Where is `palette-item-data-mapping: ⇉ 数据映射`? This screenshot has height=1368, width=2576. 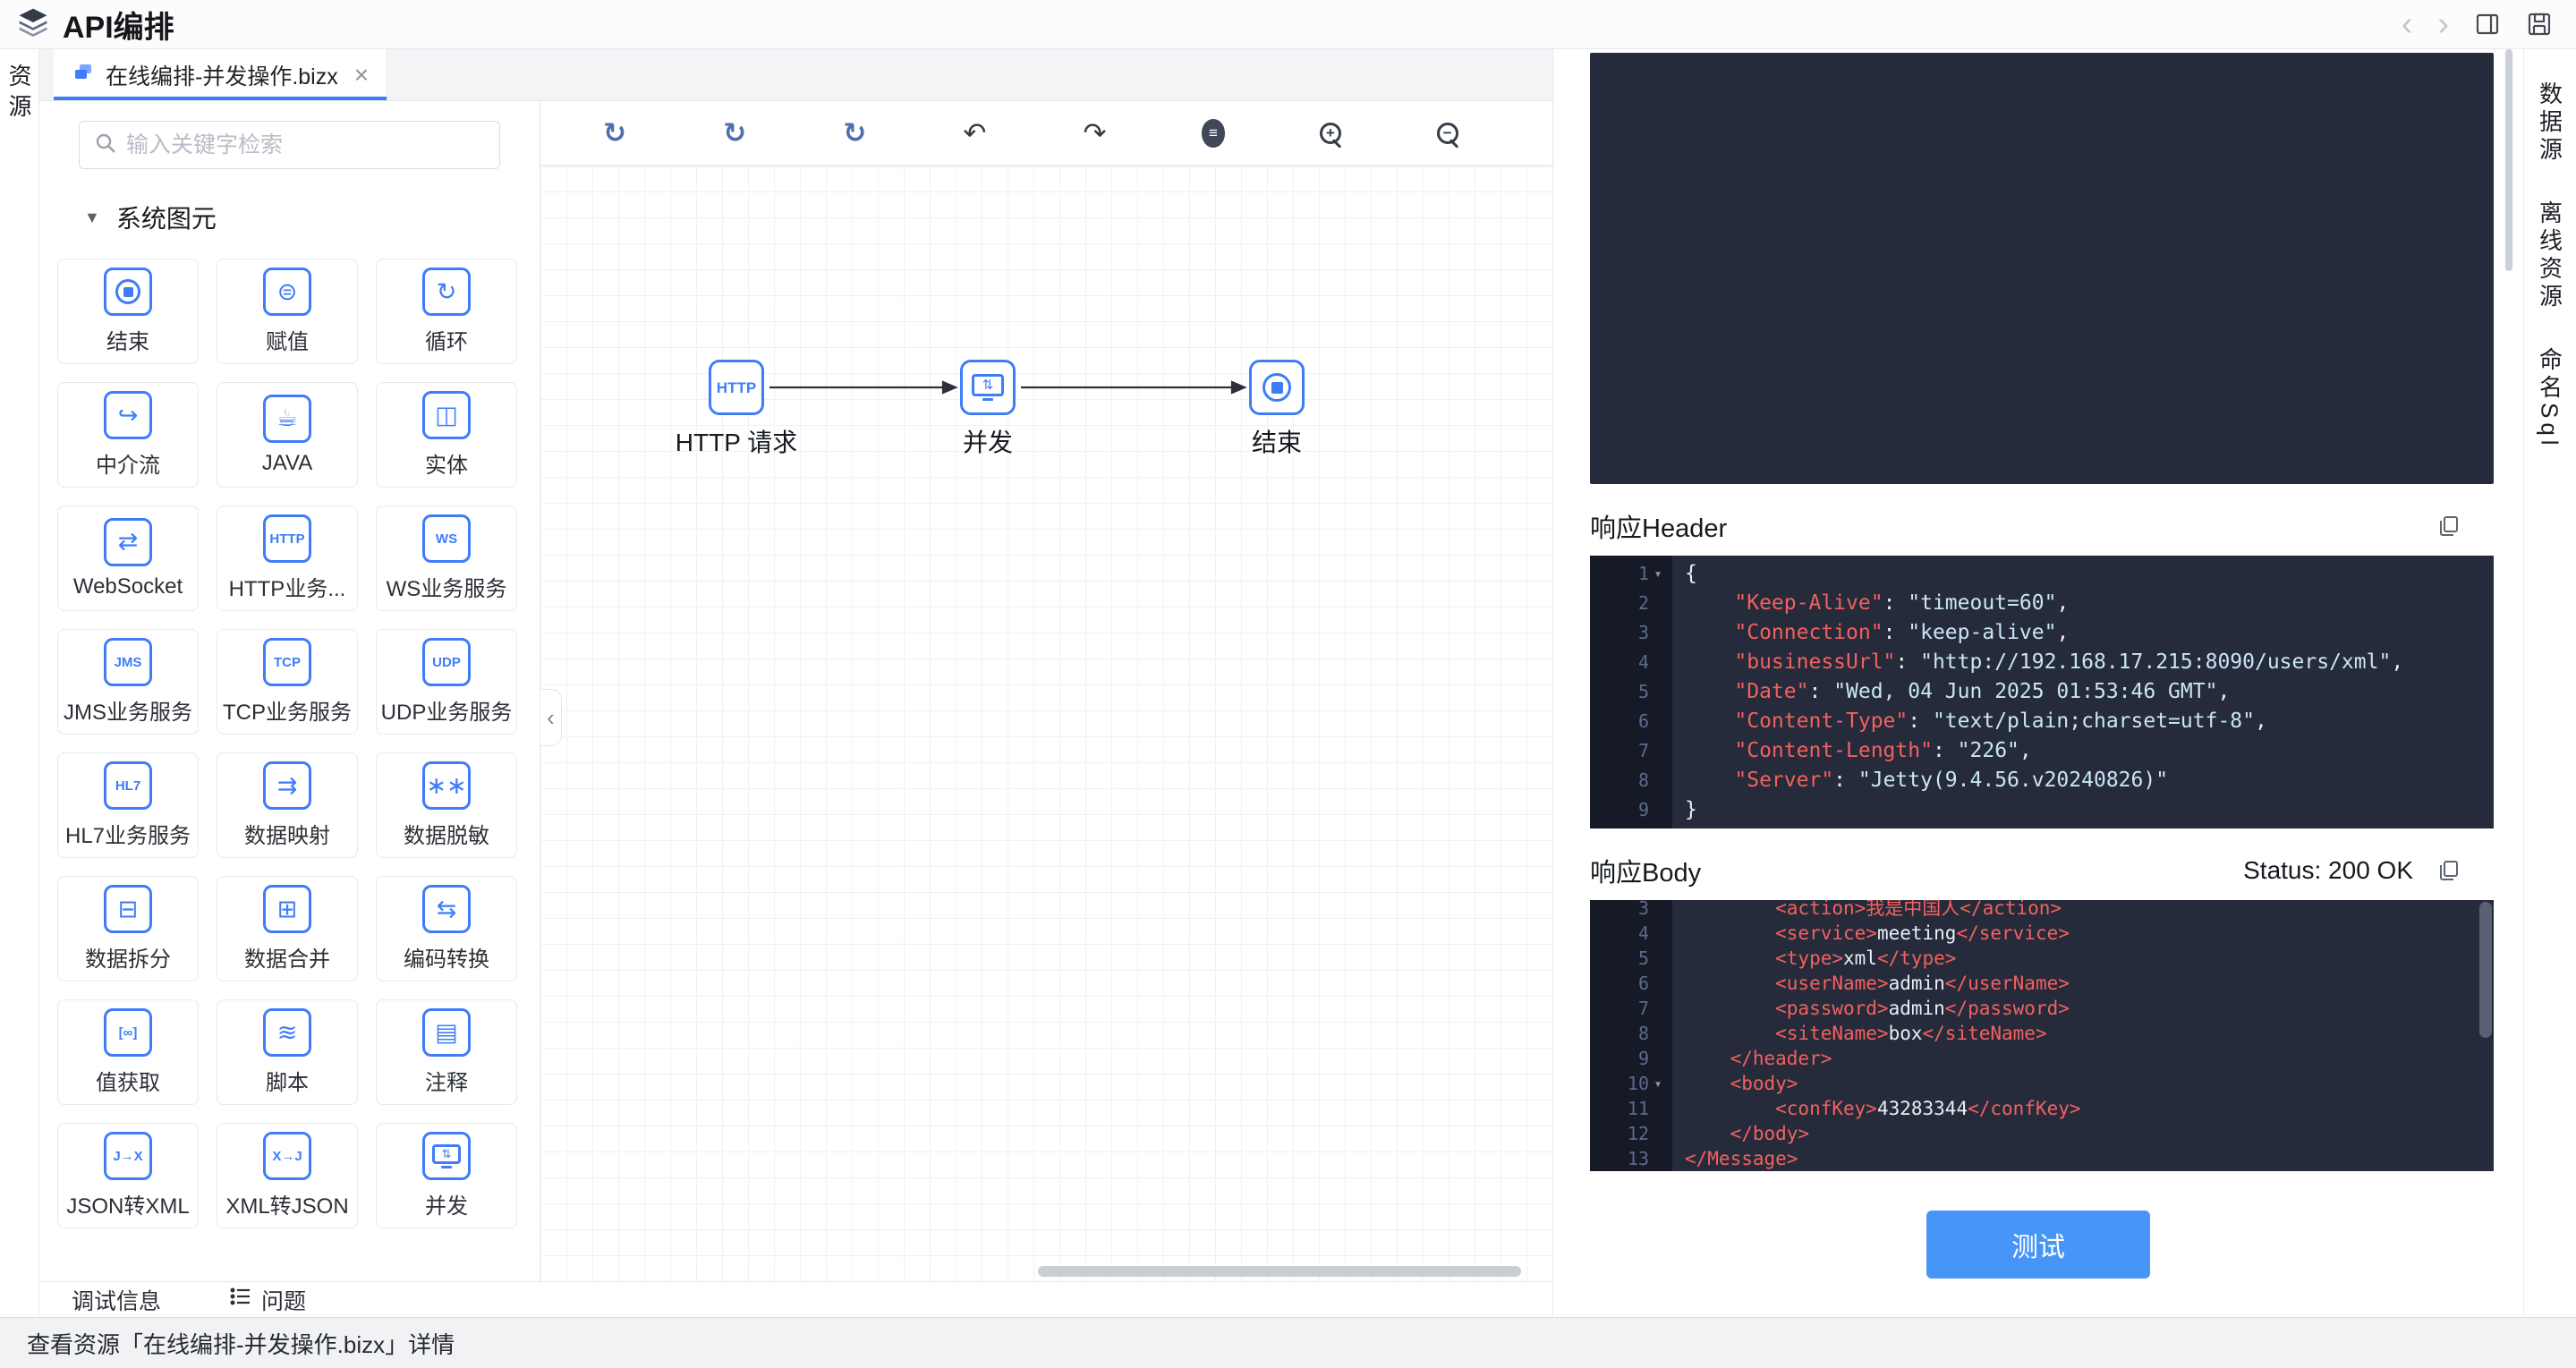
palette-item-data-mapping: ⇉ 数据映射 is located at coordinates (287, 805).